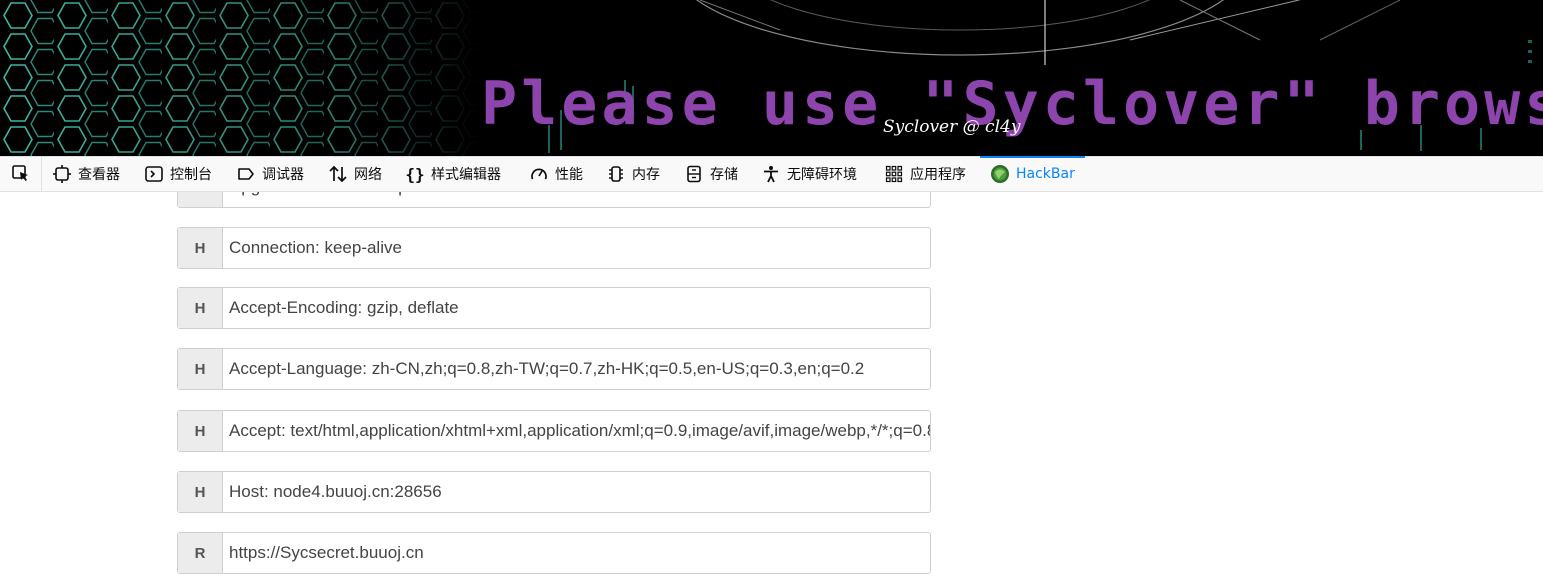  I want to click on banner-subtitle: Syclover @ cl4y, so click(952, 127).